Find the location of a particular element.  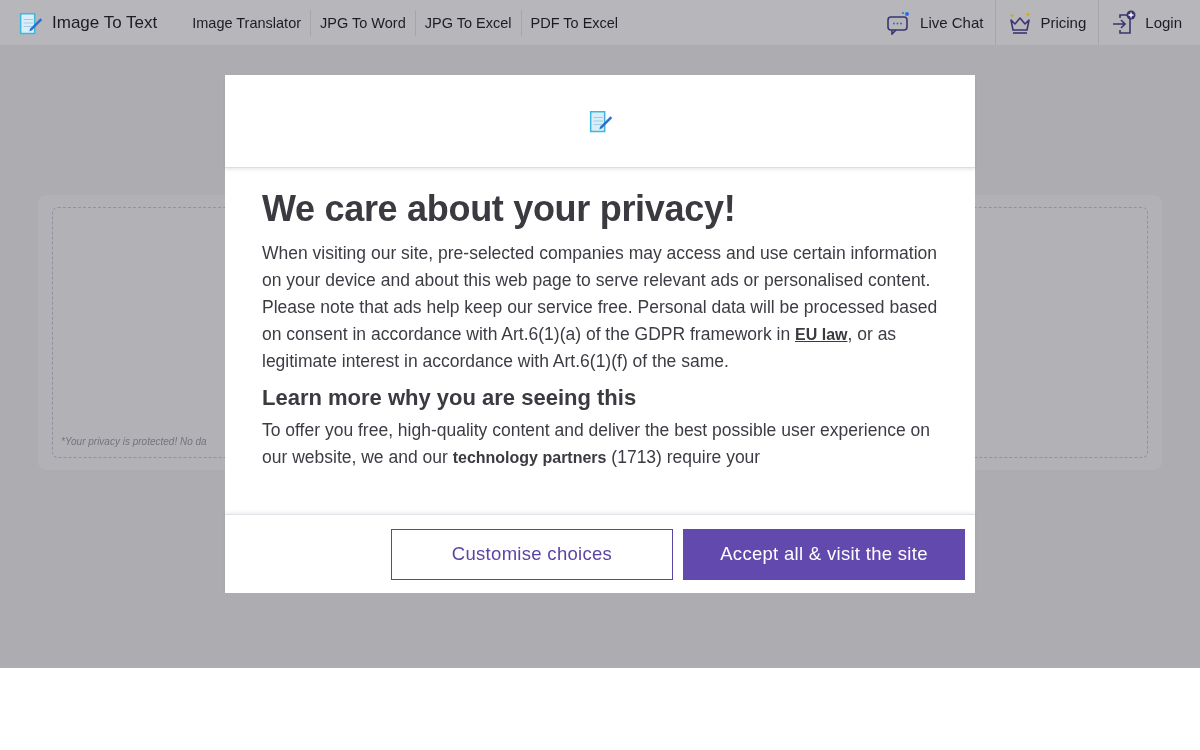

nav-action: Live Chat is located at coordinates (935, 22).